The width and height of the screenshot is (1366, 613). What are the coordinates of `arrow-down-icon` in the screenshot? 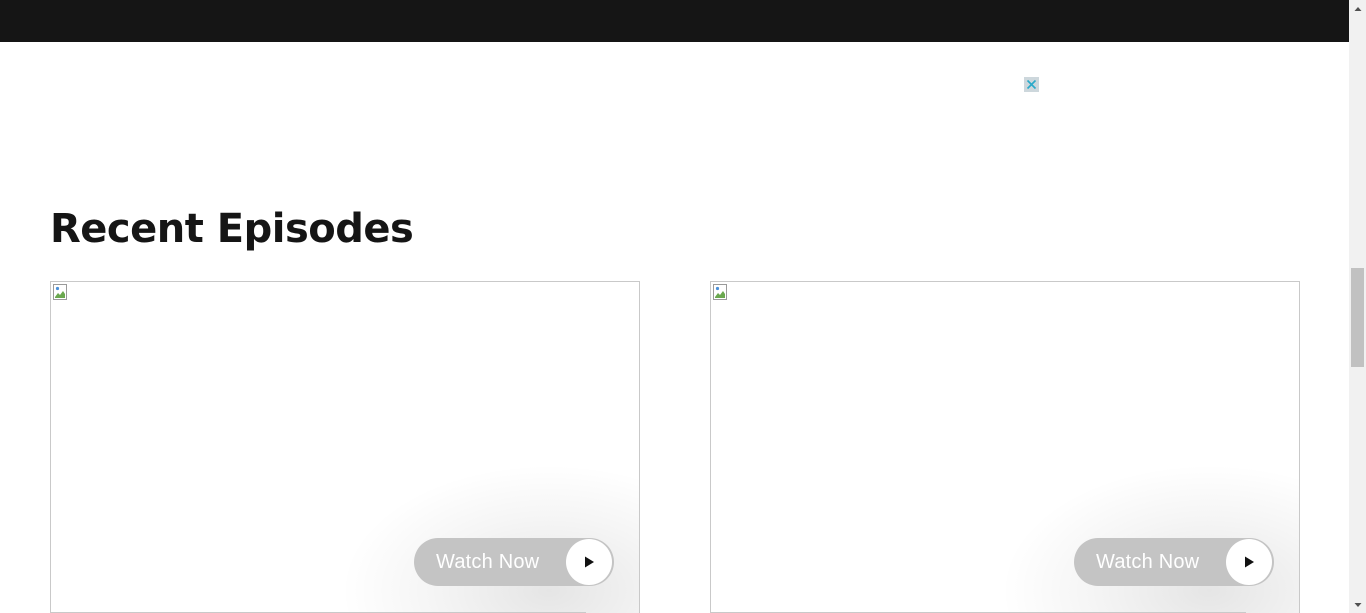 It's located at (1357, 604).